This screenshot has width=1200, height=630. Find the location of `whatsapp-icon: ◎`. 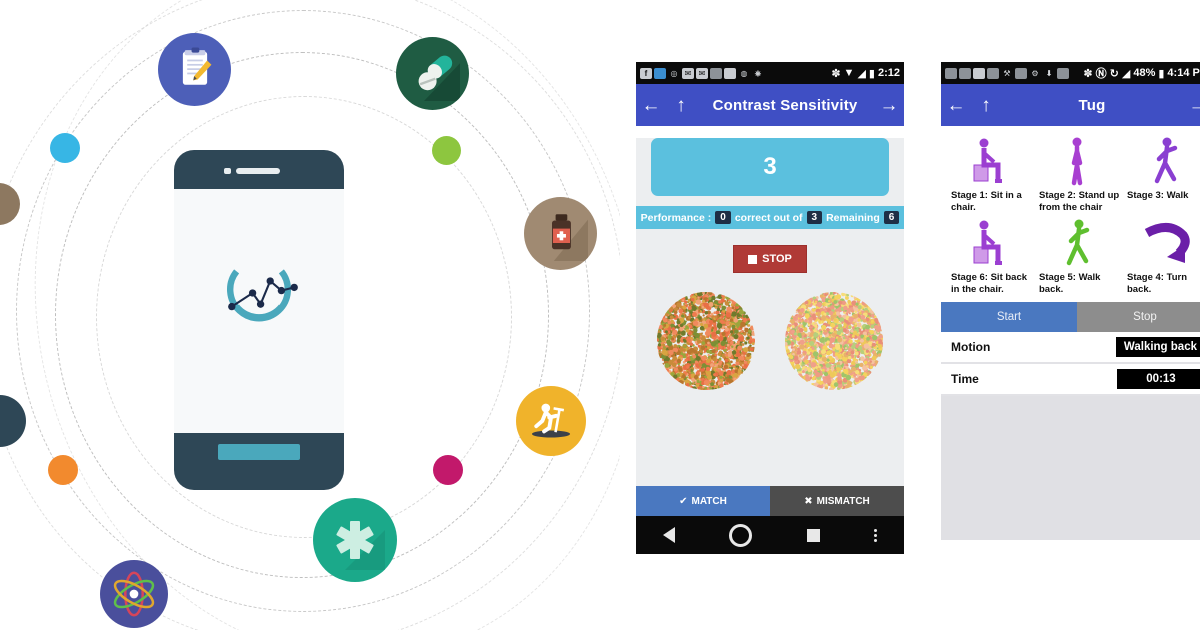

whatsapp-icon: ◎ is located at coordinates (674, 73).